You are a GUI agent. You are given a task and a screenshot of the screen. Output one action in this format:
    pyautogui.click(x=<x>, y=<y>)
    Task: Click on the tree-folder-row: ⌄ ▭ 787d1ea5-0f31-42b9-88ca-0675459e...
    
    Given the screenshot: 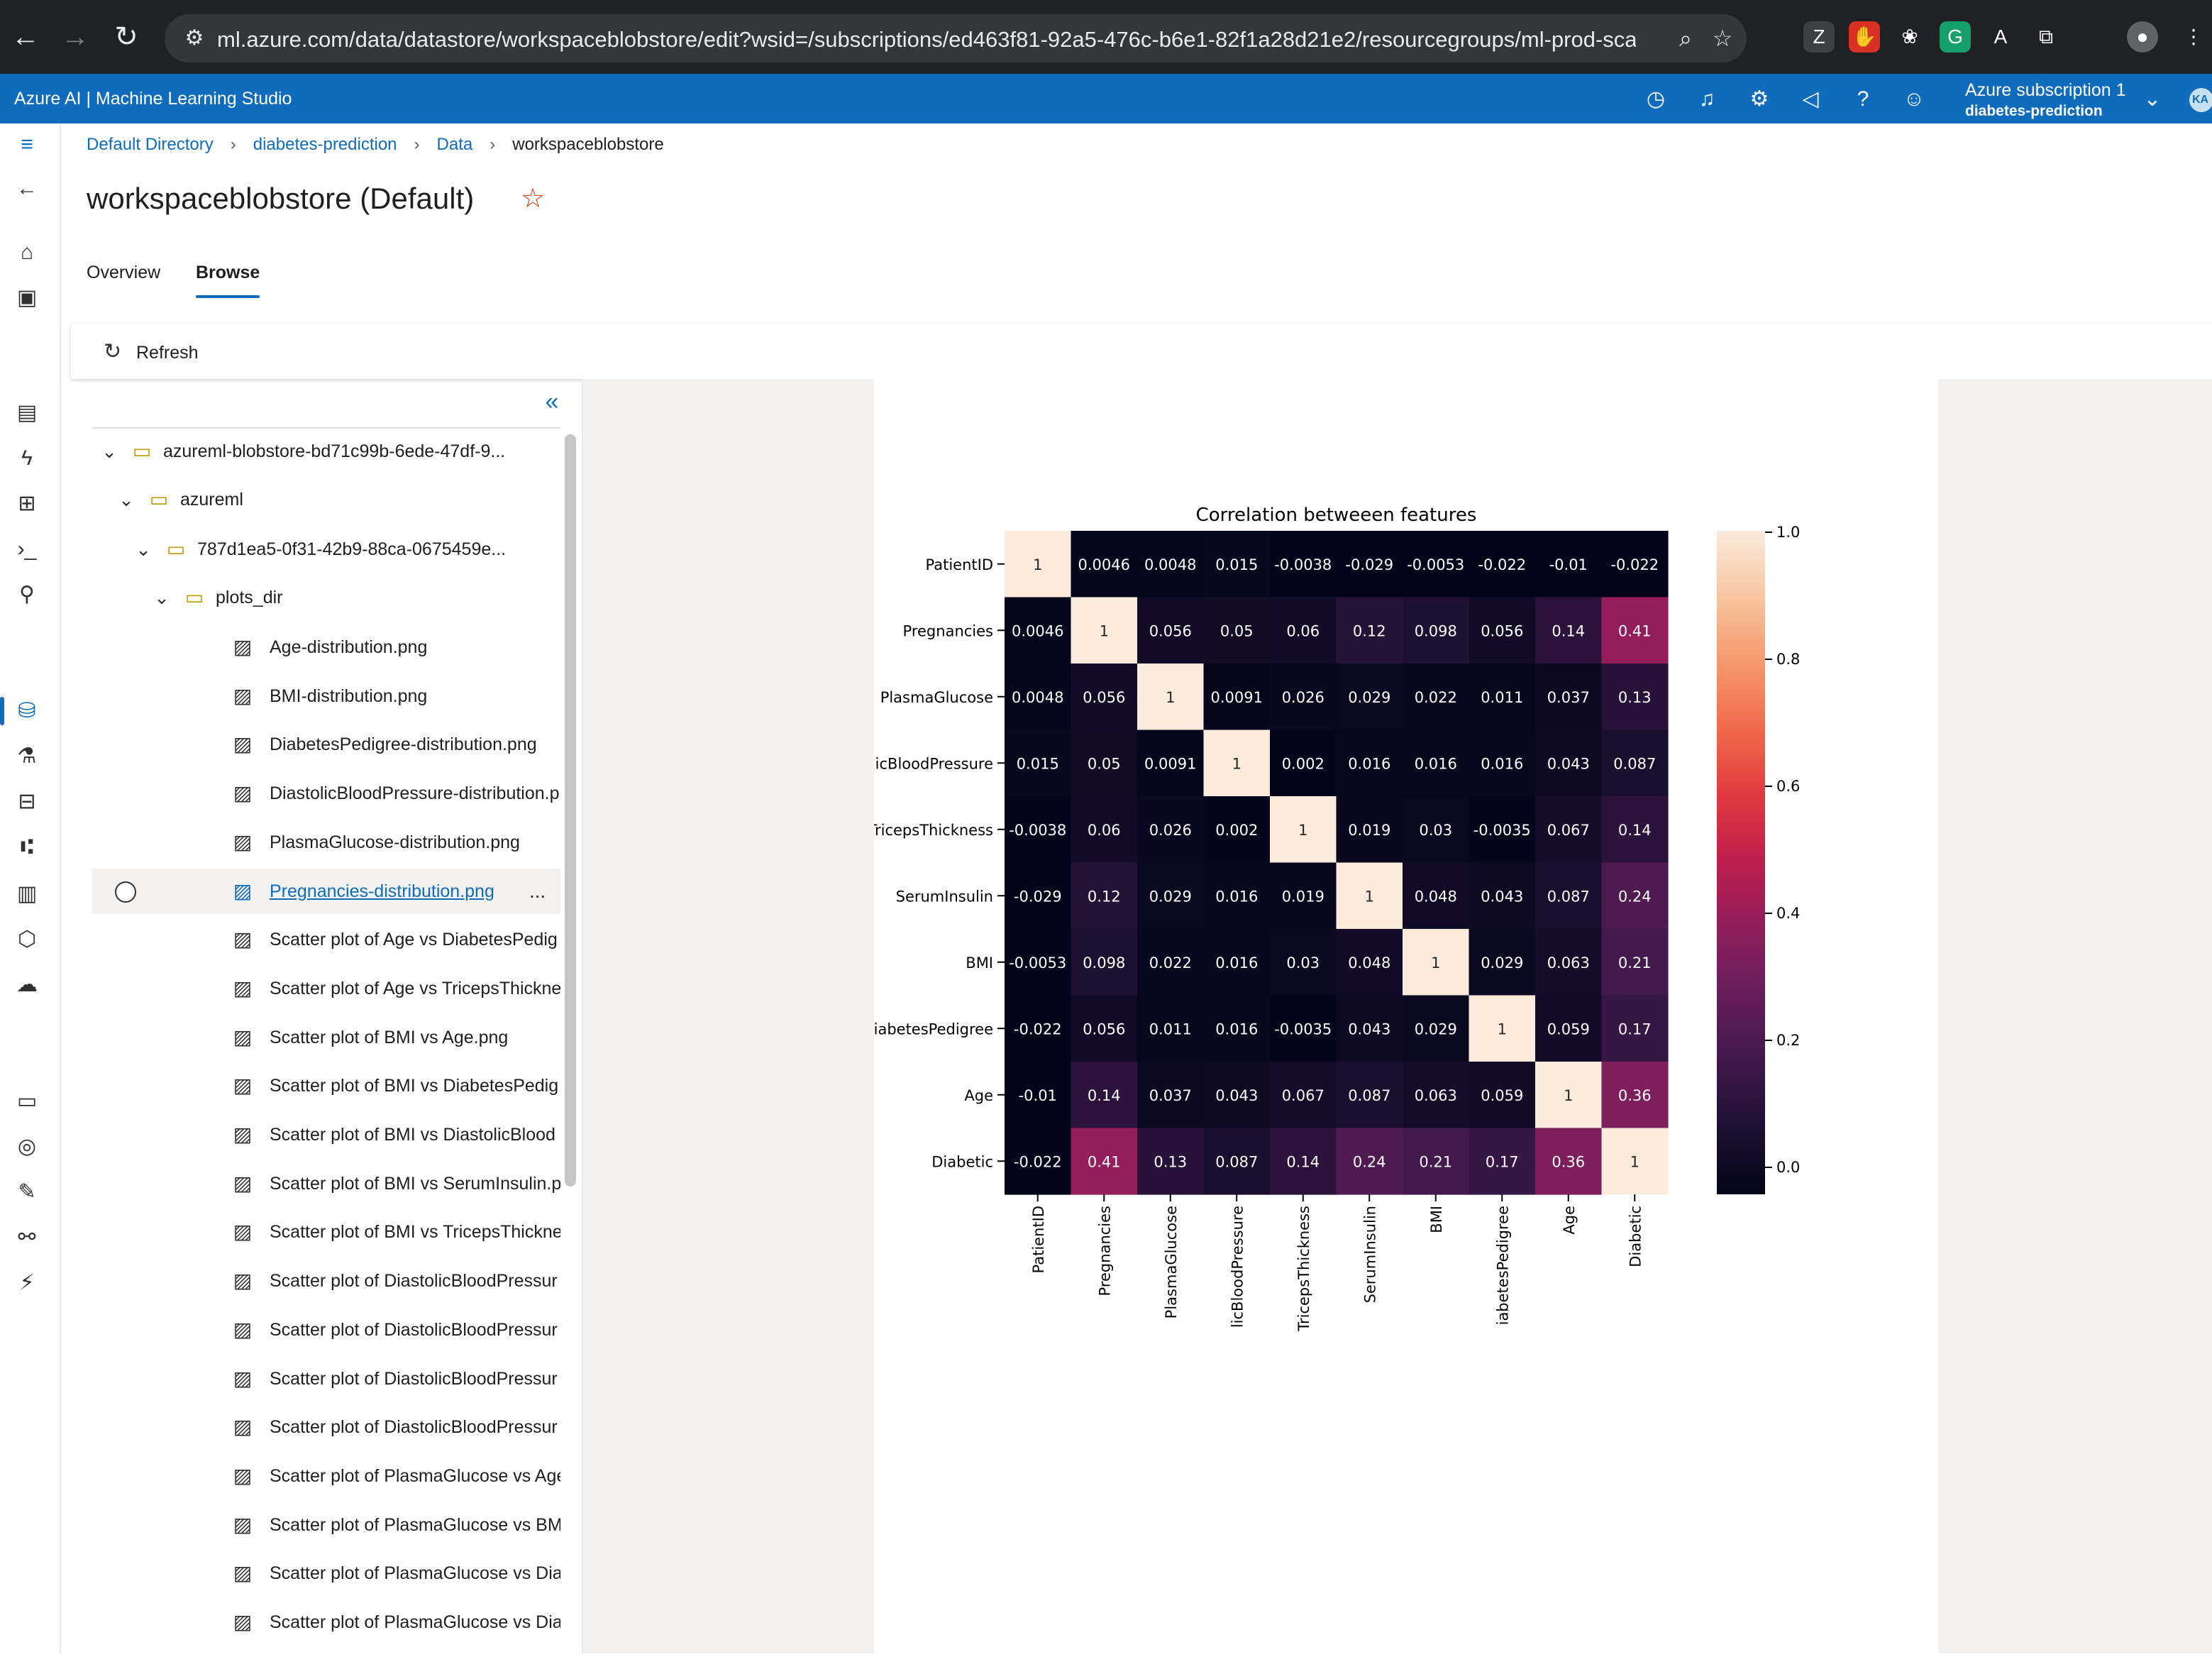 What is the action you would take?
    pyautogui.click(x=326, y=549)
    